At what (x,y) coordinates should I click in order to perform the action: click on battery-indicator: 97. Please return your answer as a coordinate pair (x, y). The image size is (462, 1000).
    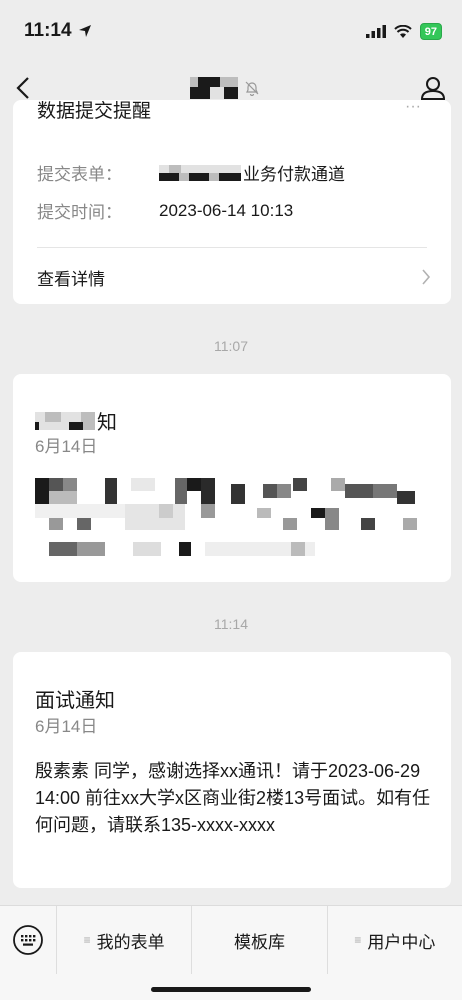
    Looking at the image, I should click on (430, 31).